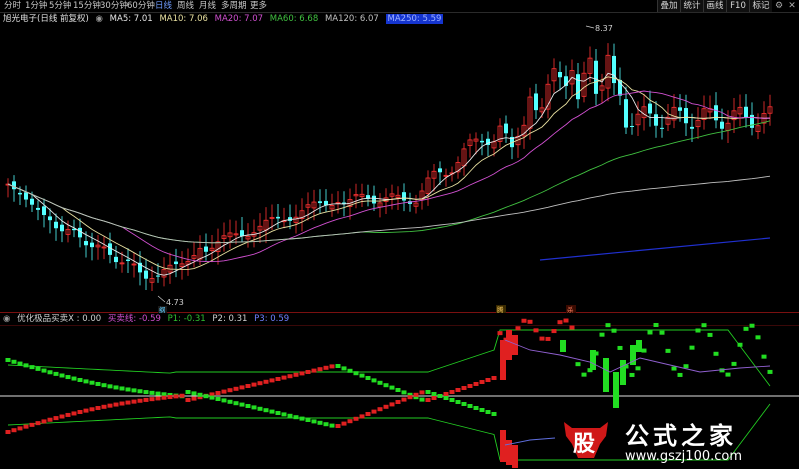  Describe the element at coordinates (584, 444) in the screenshot. I see `logo-char: 股` at that location.